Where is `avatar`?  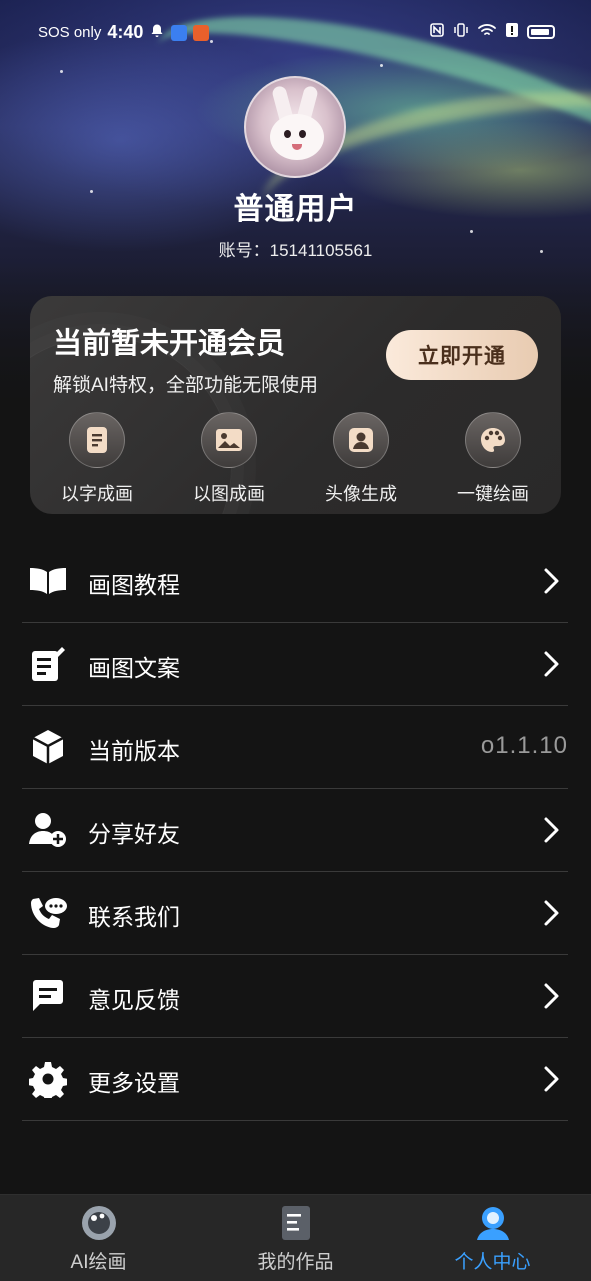 avatar is located at coordinates (295, 127).